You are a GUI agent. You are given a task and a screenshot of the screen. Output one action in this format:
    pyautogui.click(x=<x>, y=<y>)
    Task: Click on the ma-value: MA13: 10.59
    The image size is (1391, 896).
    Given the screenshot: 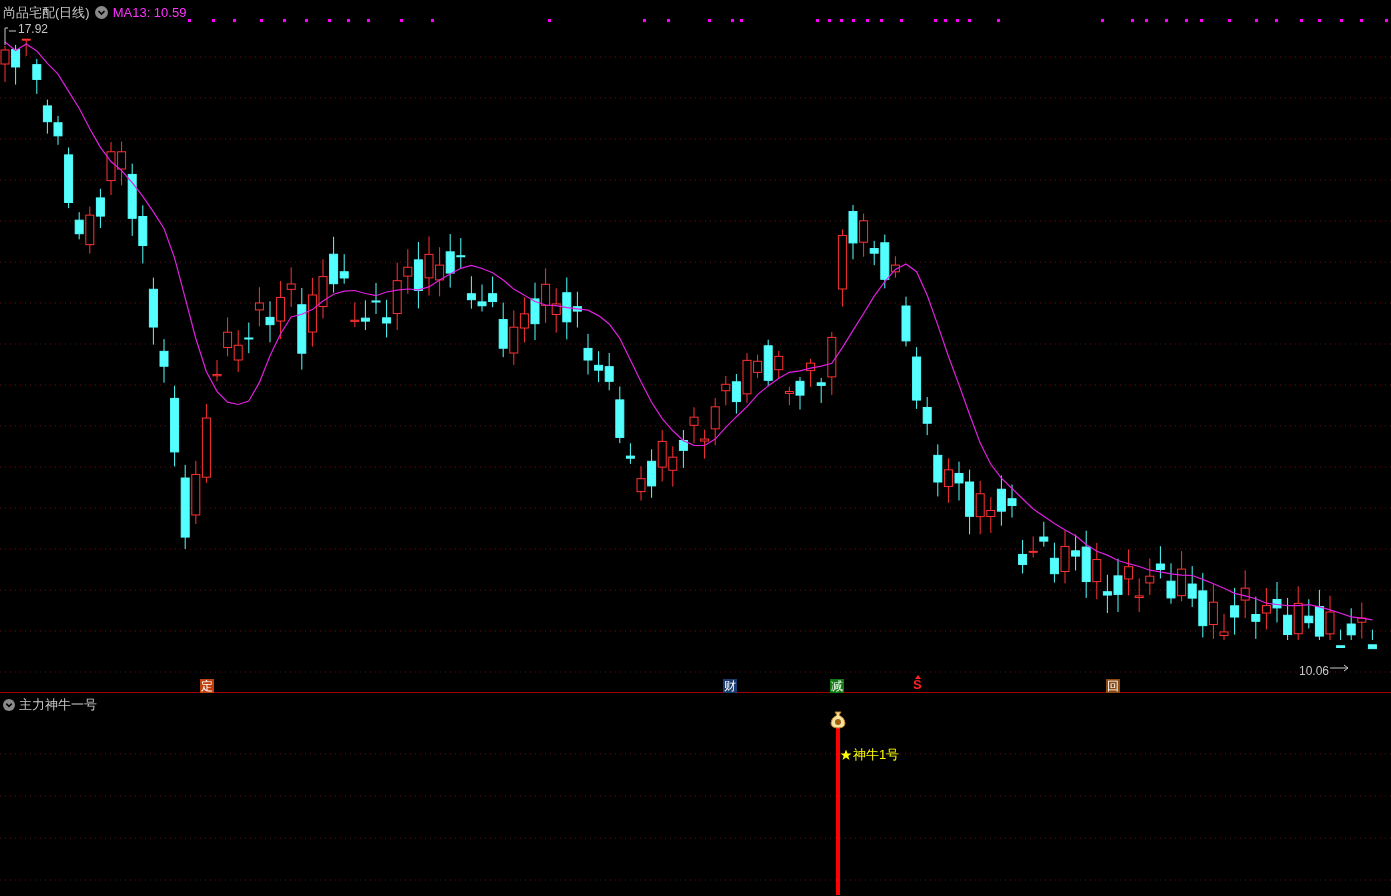 What is the action you would take?
    pyautogui.click(x=149, y=13)
    